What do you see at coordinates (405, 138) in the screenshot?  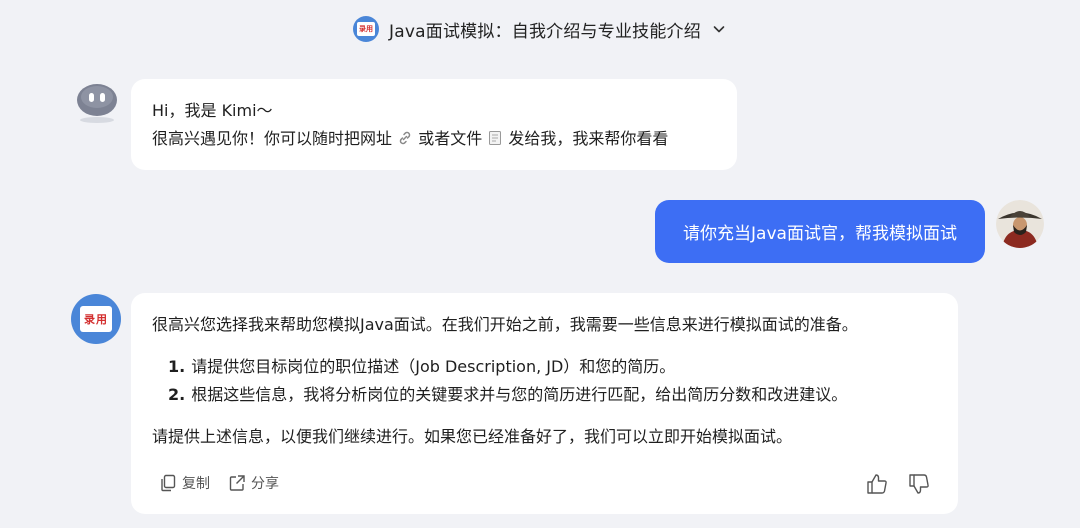 I see `link-icon` at bounding box center [405, 138].